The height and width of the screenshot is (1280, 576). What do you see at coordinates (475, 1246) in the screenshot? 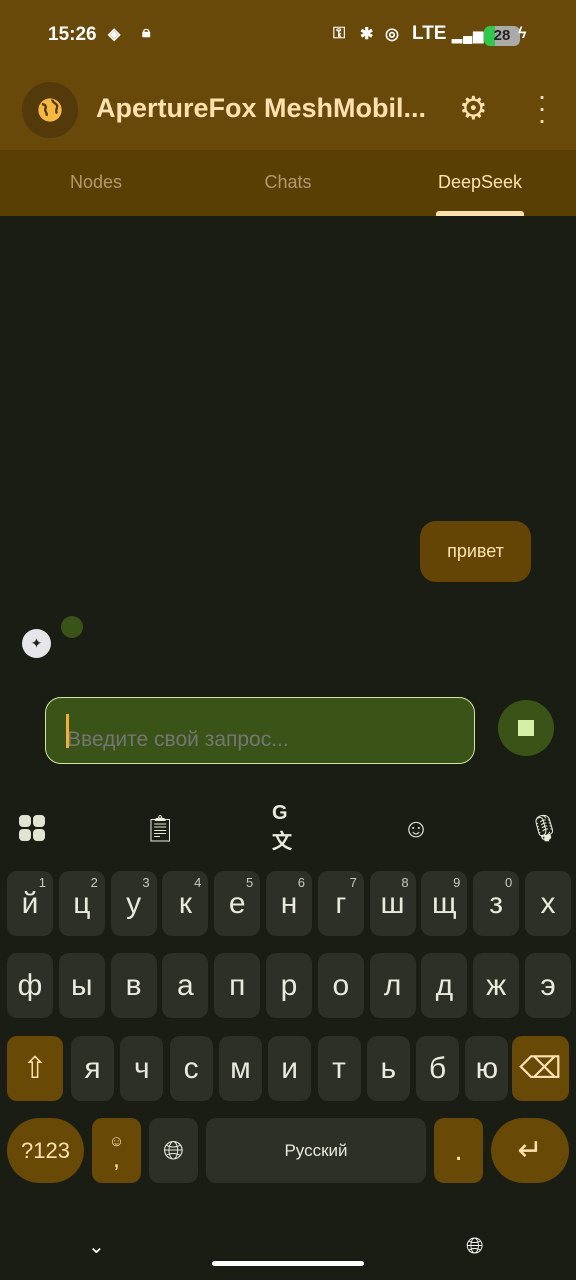
I see `switch-keyboard-globe-icon: 🌐︎` at bounding box center [475, 1246].